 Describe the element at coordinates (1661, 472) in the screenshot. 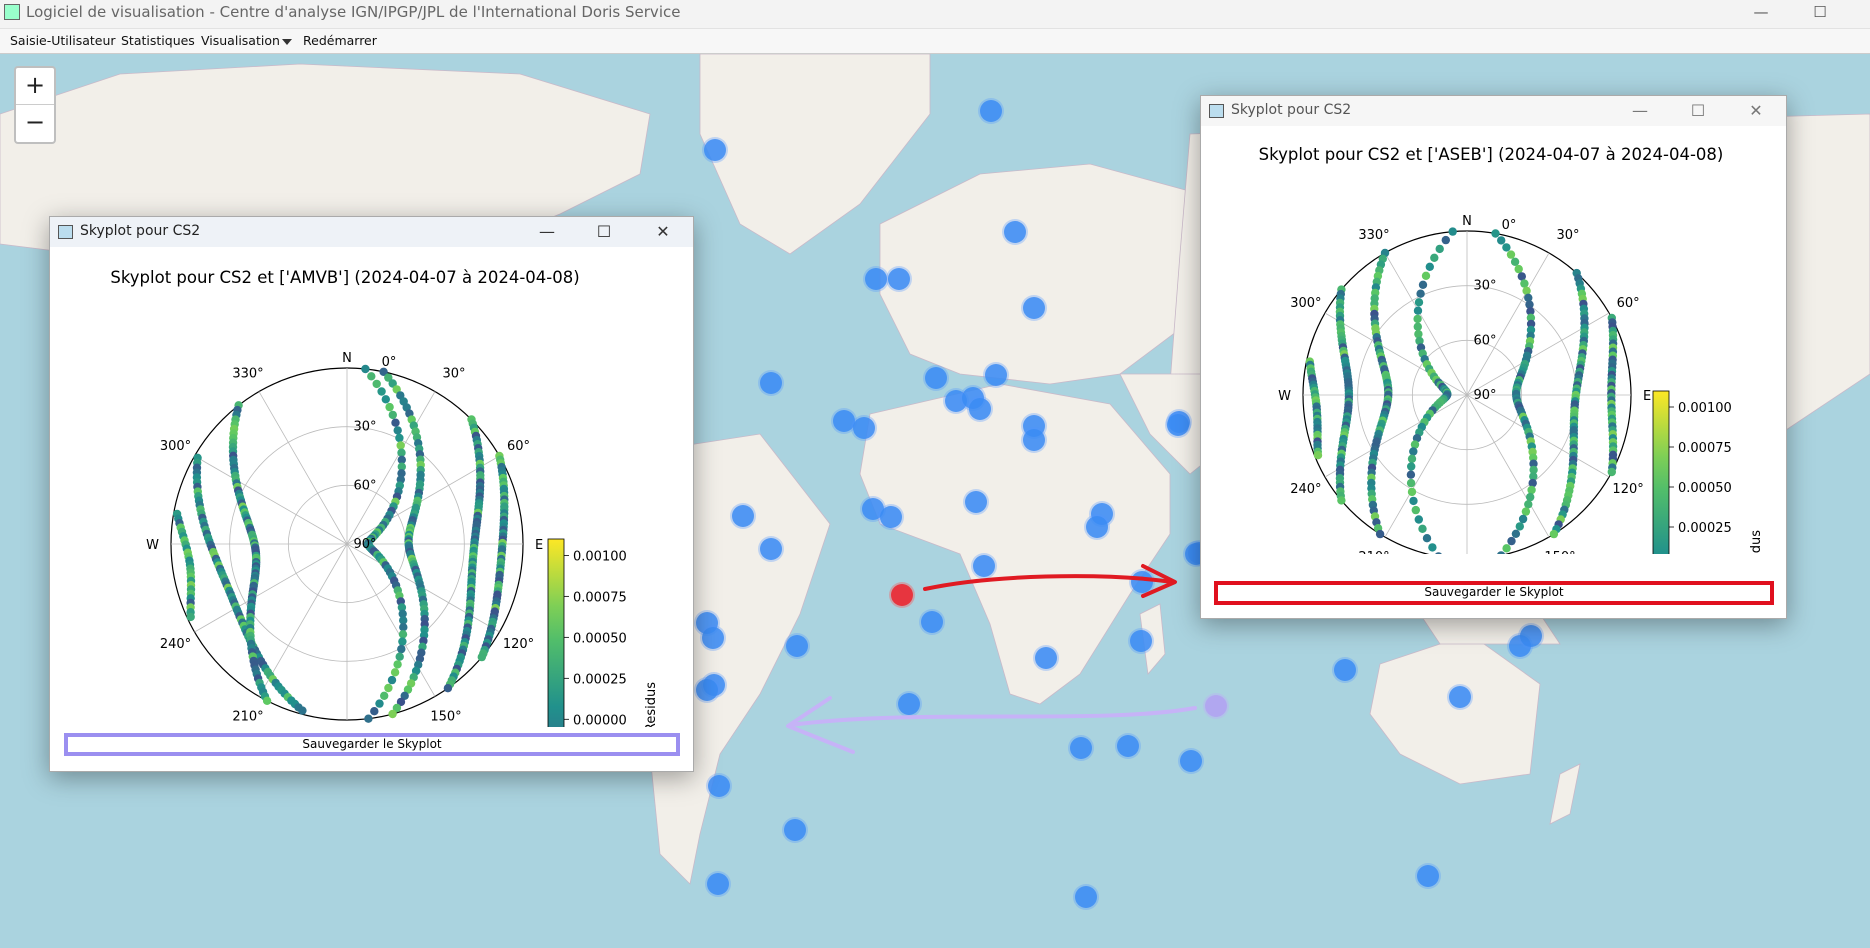

I see `colorbar` at that location.